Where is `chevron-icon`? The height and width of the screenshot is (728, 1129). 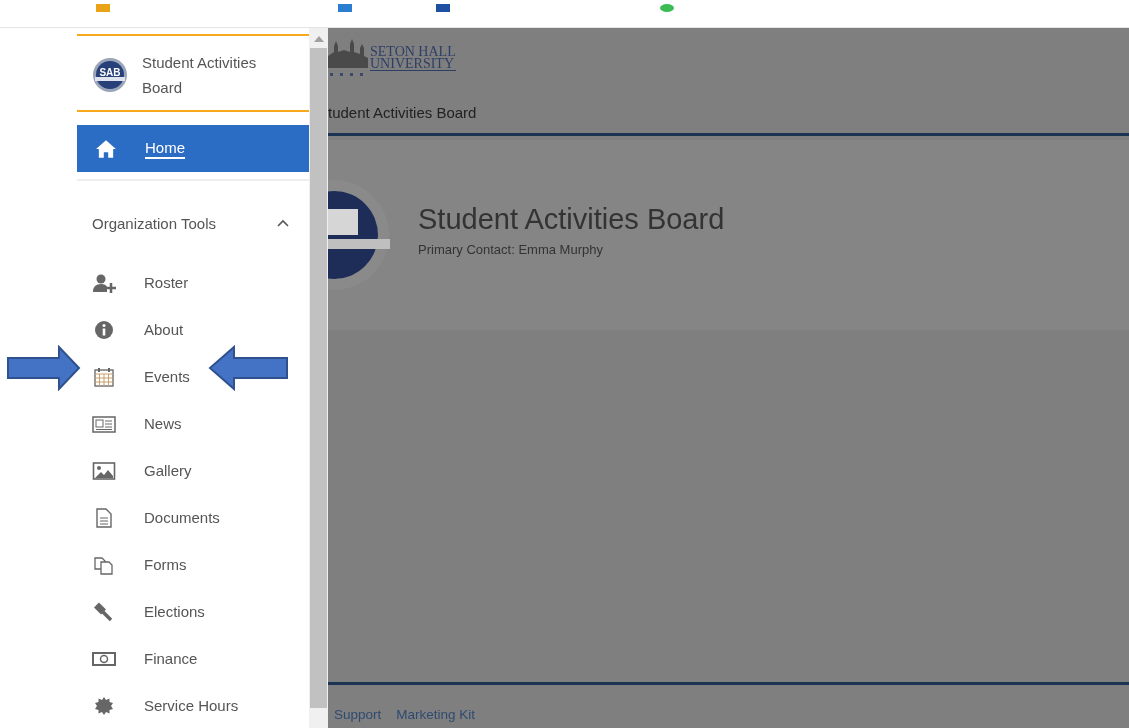
chevron-icon is located at coordinates (283, 223).